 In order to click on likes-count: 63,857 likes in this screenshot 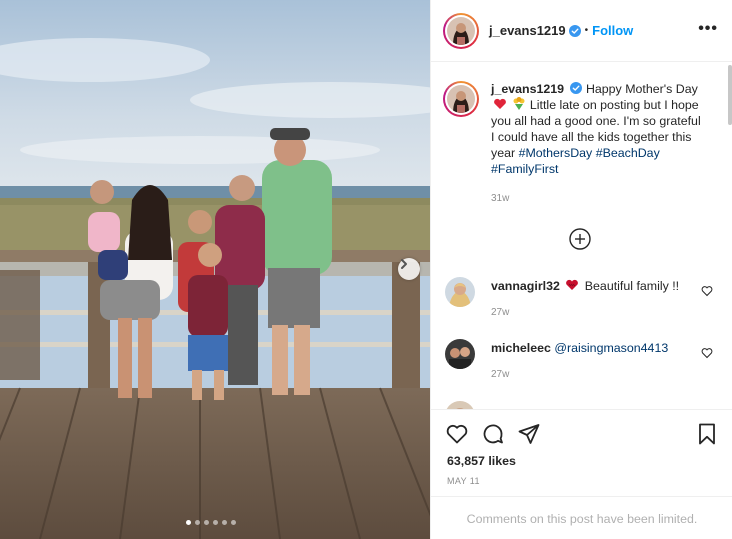, I will do `click(481, 461)`.